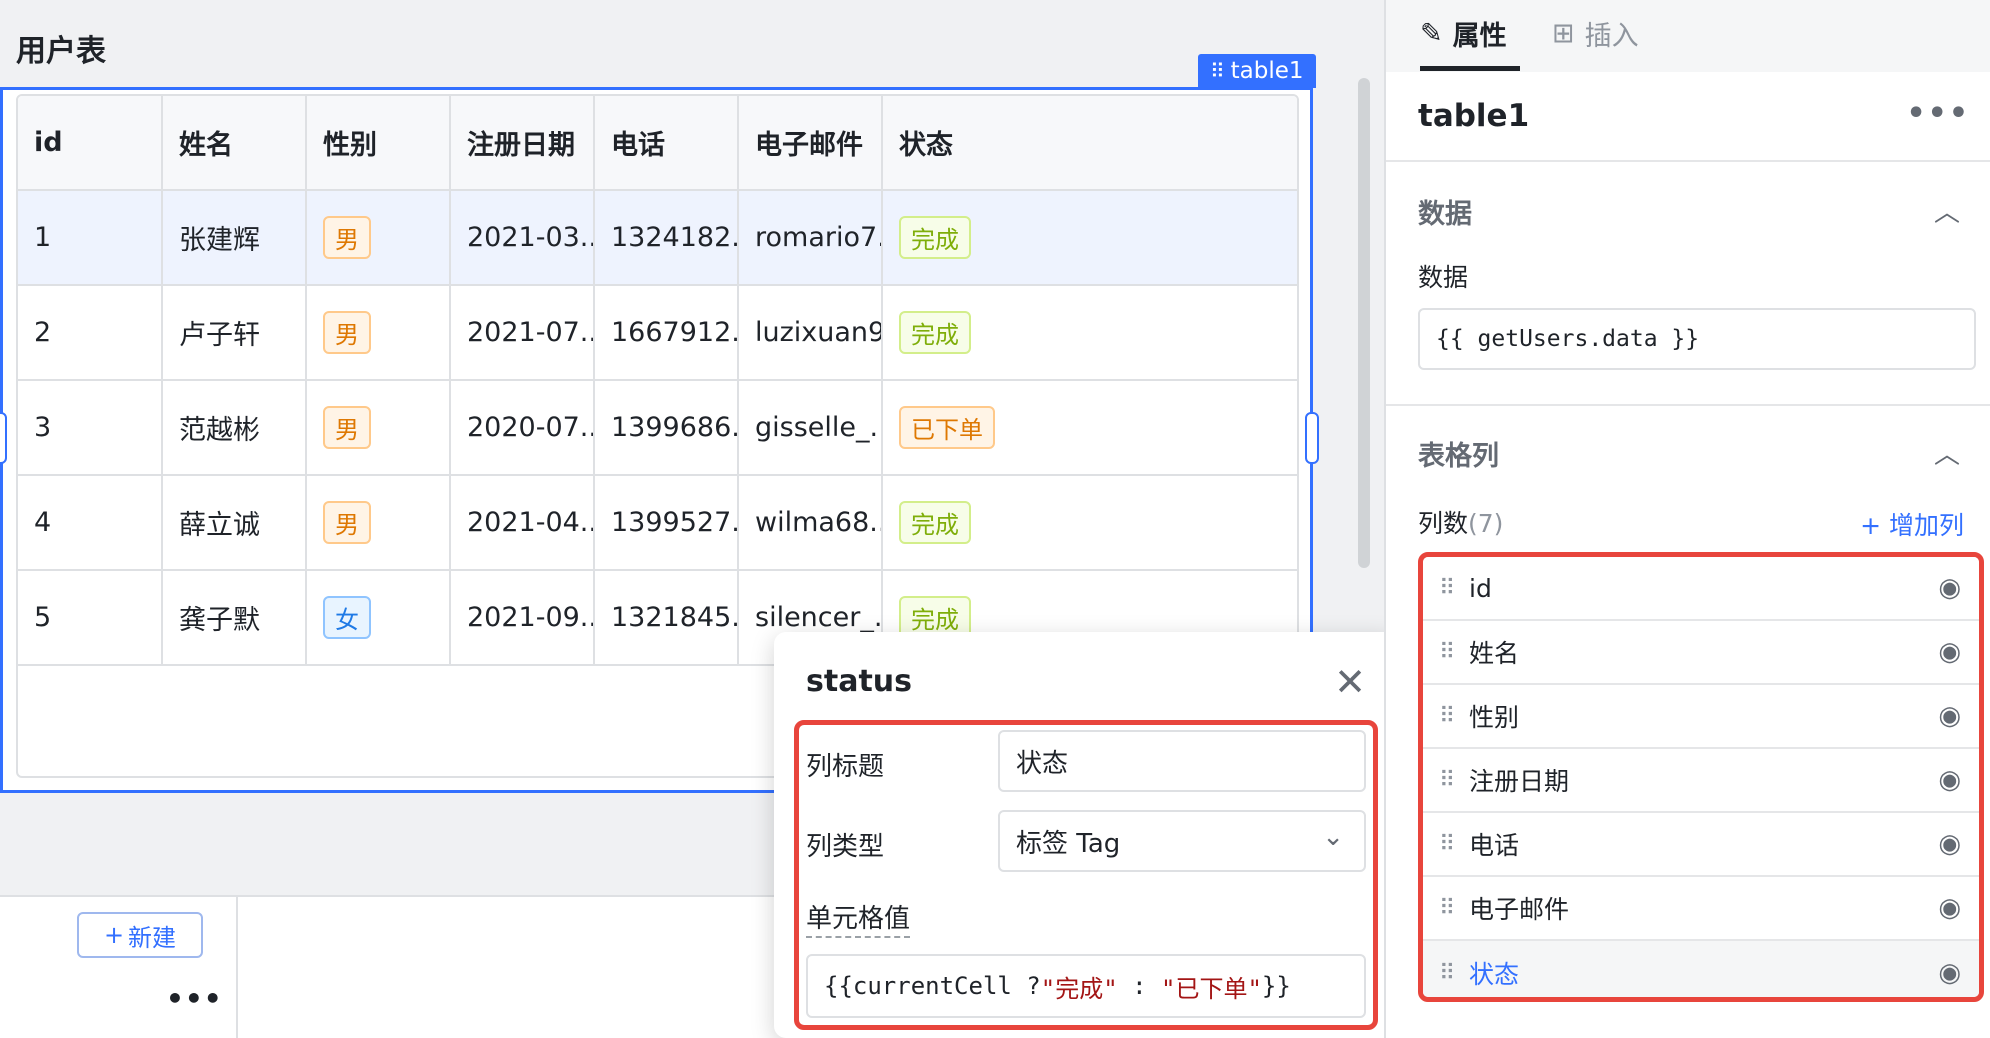 This screenshot has height=1038, width=1990. Describe the element at coordinates (1519, 781) in the screenshot. I see `column-item-label: 注册日期` at that location.